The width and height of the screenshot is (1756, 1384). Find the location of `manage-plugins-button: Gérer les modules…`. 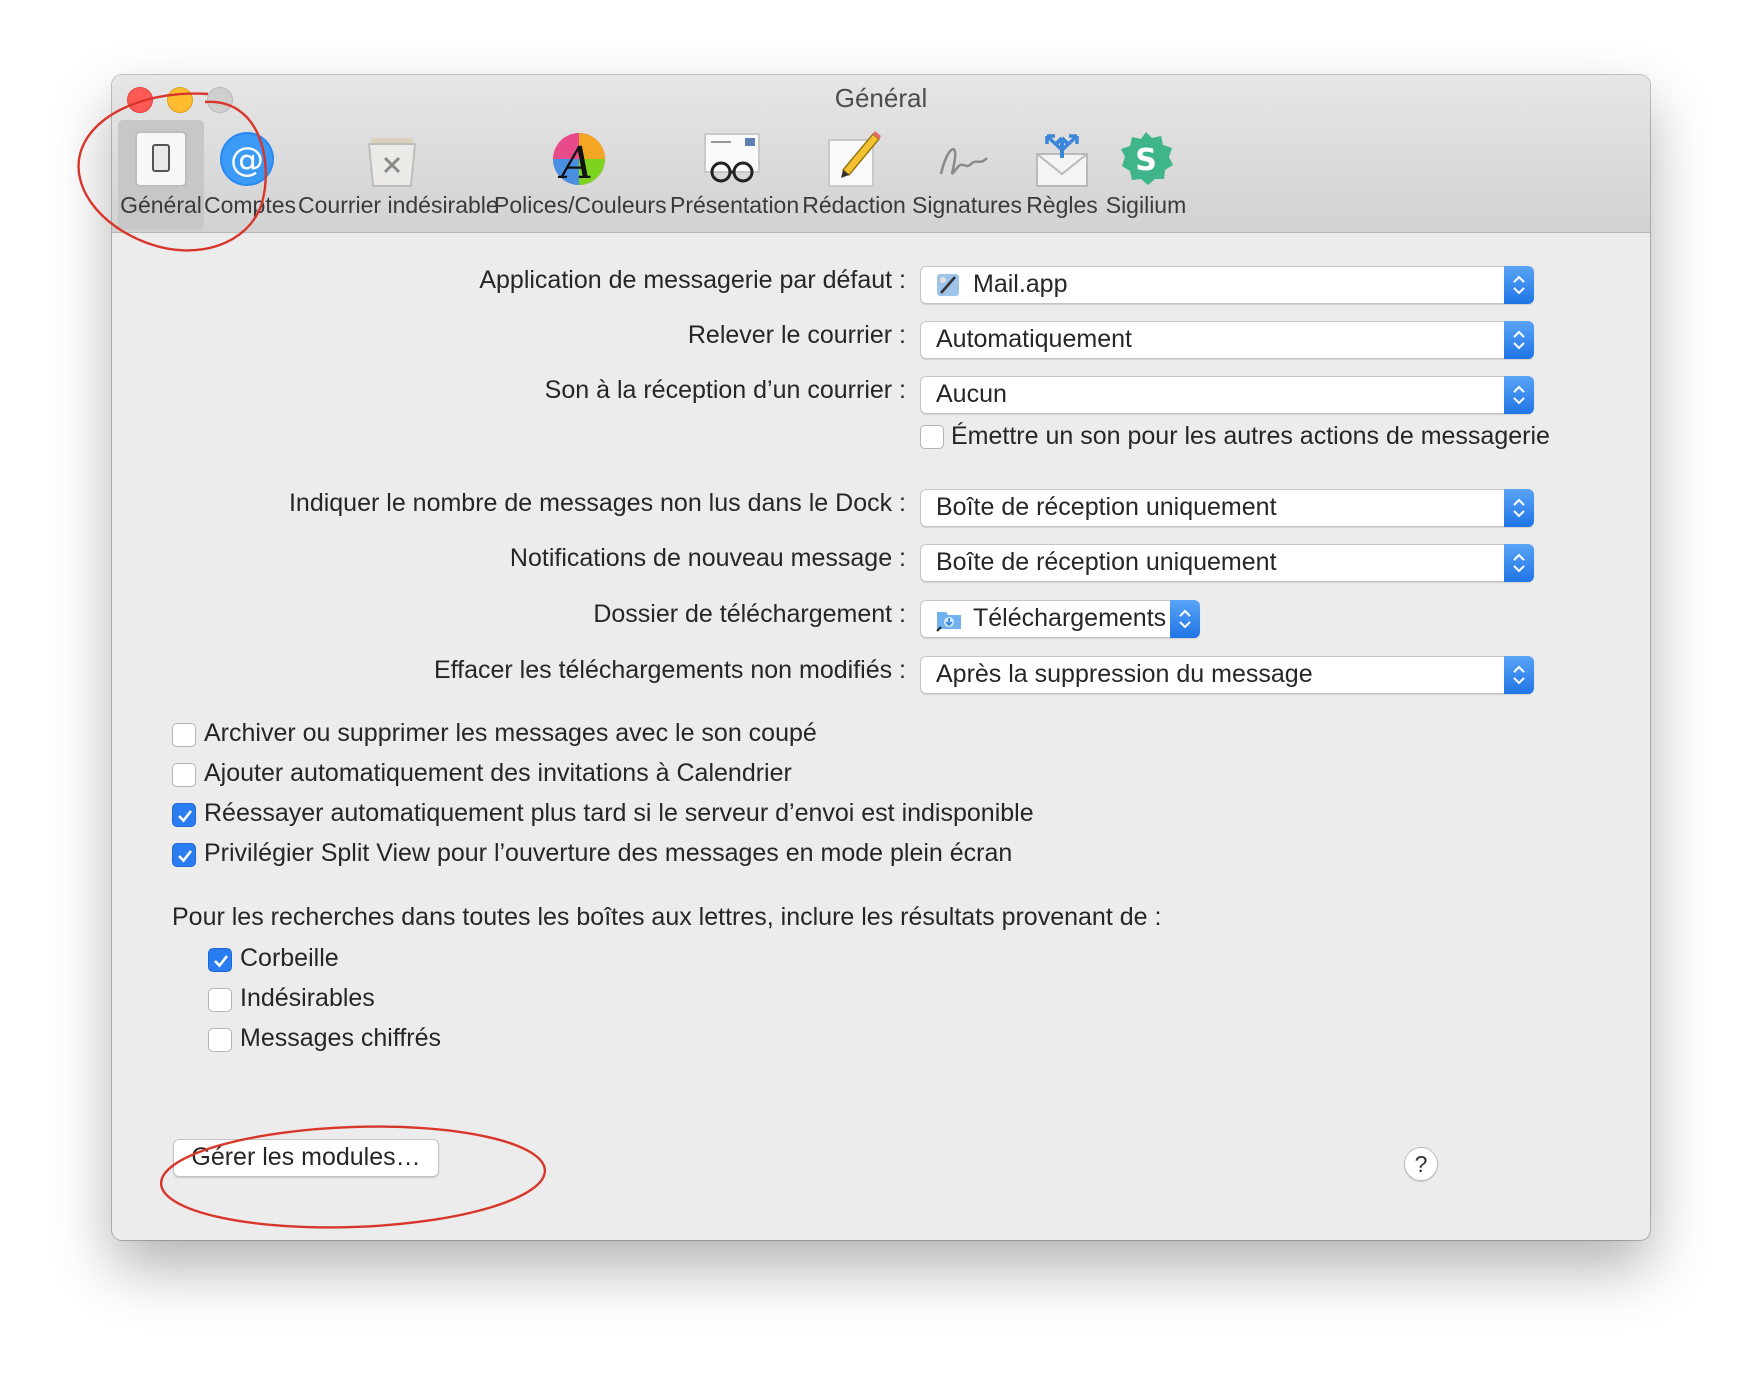

manage-plugins-button: Gérer les modules… is located at coordinates (306, 1158).